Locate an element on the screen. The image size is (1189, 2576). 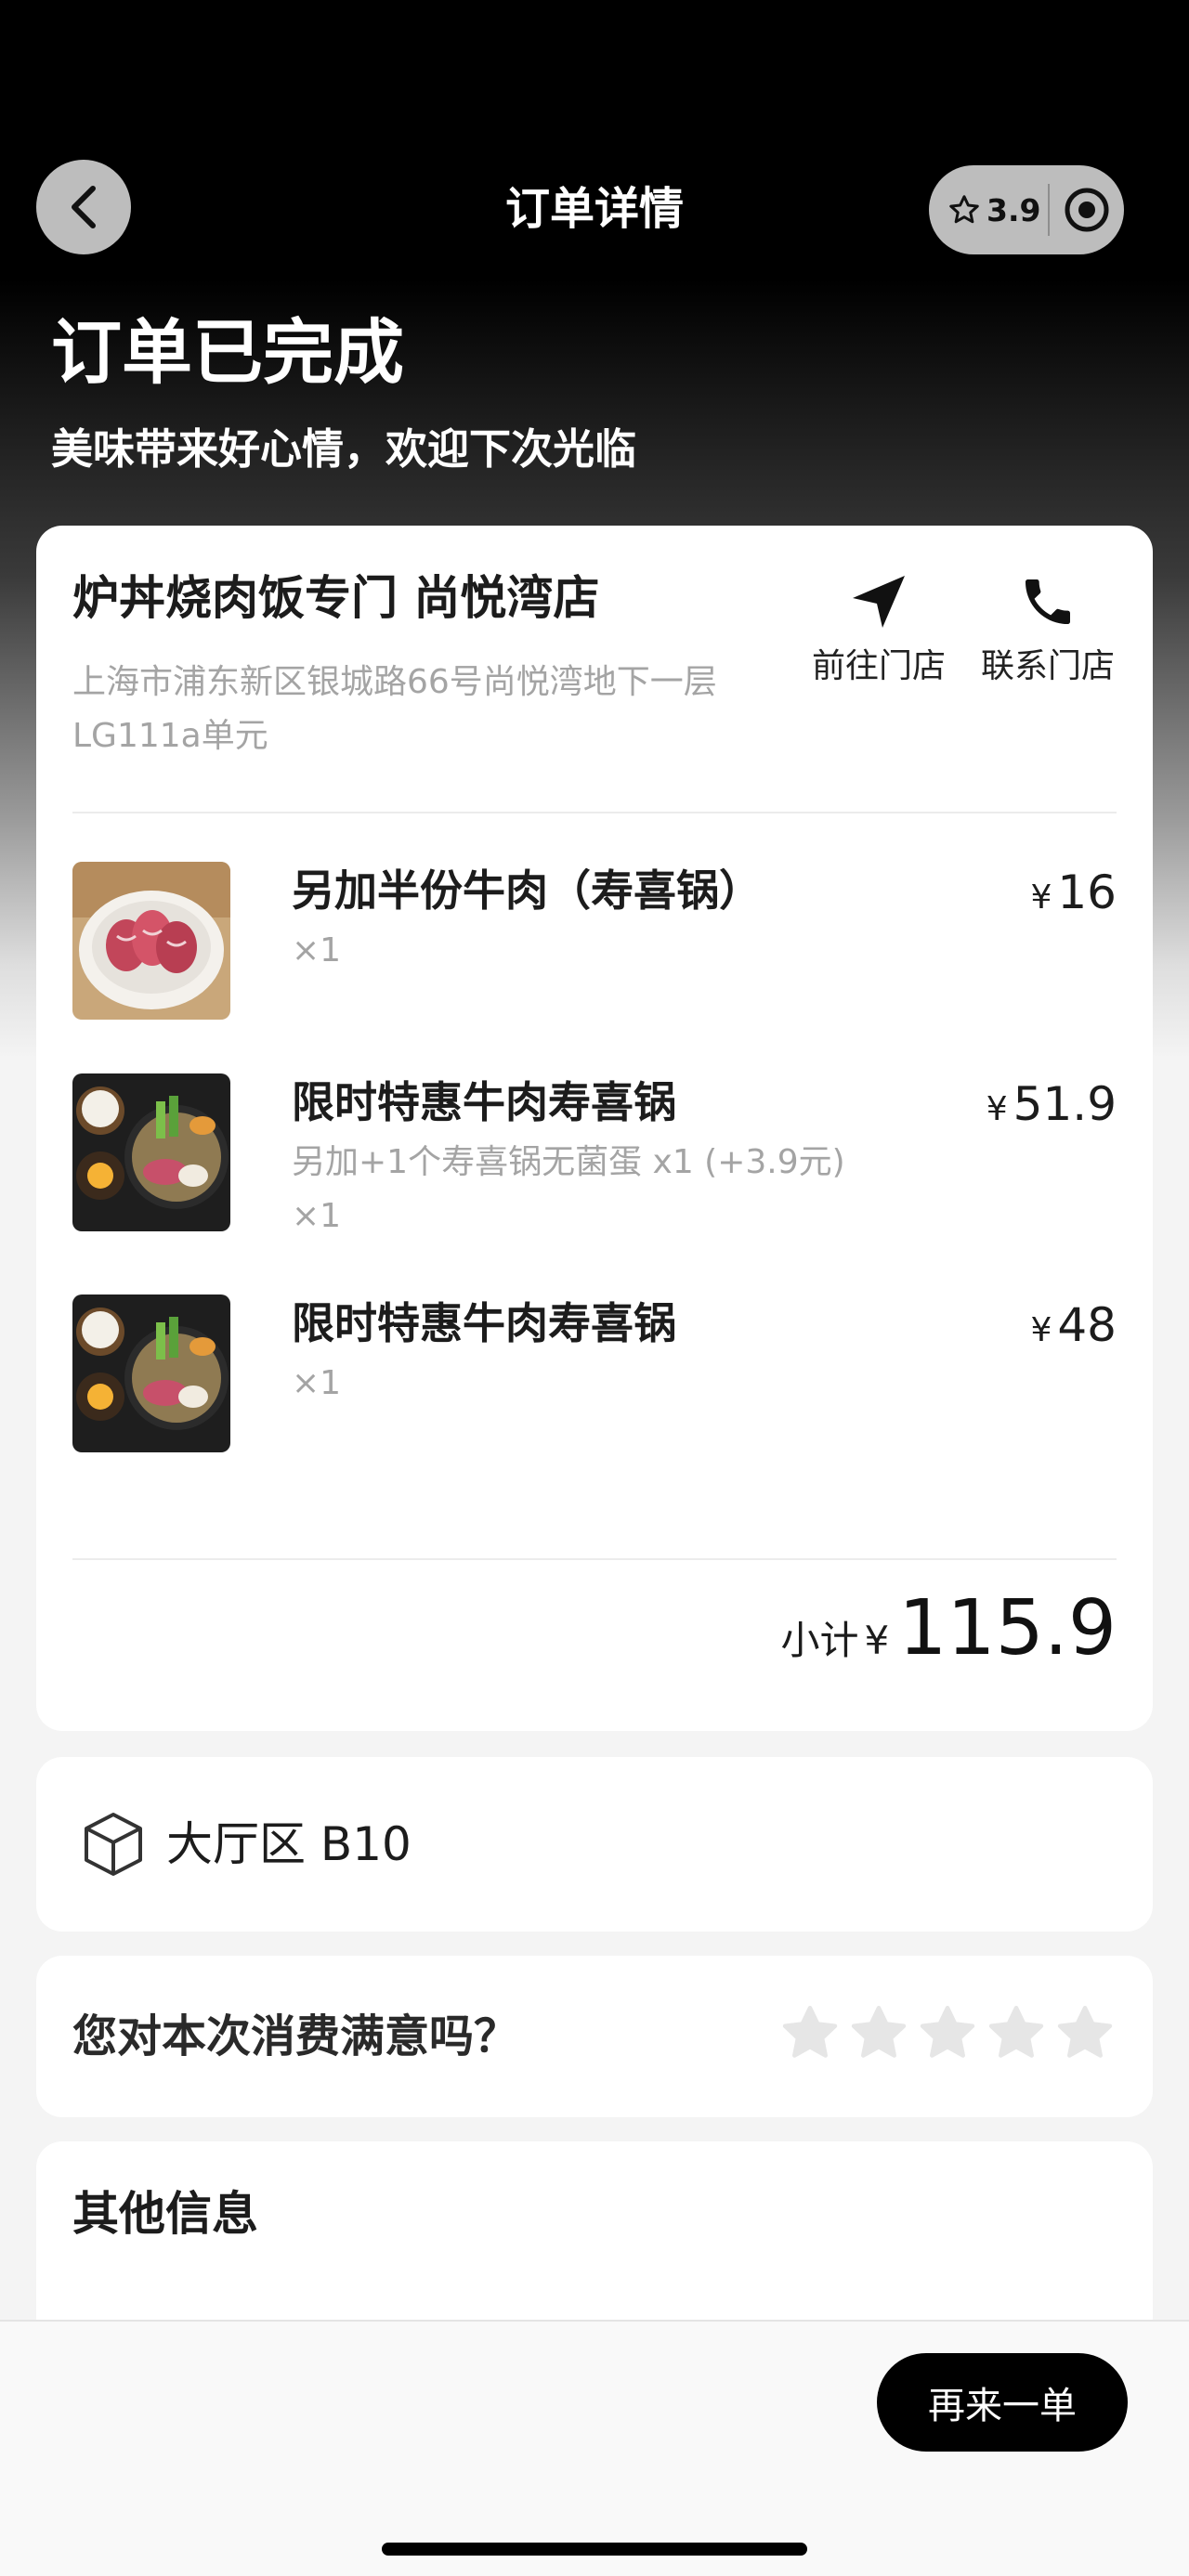
store-address: 上海市浦东新区银城路66号尚悦湾地下一层LG111a单元 is located at coordinates (394, 709).